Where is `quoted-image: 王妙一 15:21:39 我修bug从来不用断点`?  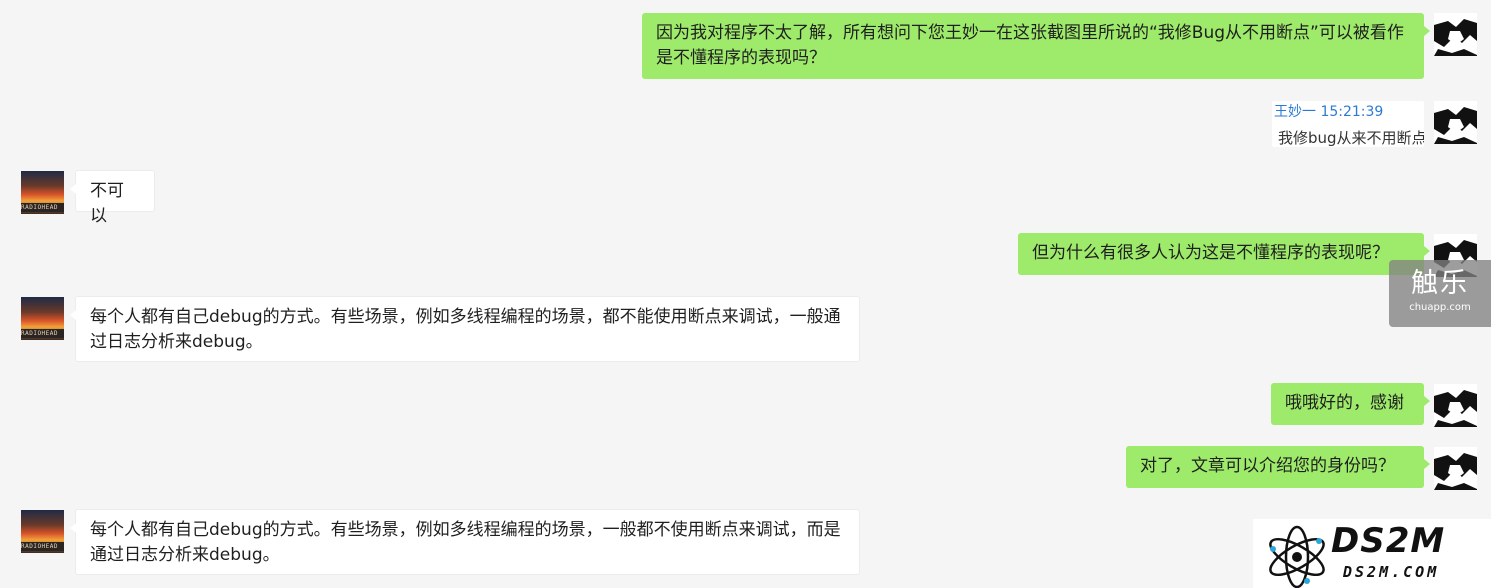
quoted-image: 王妙一 15:21:39 我修bug从来不用断点 is located at coordinates (1348, 124).